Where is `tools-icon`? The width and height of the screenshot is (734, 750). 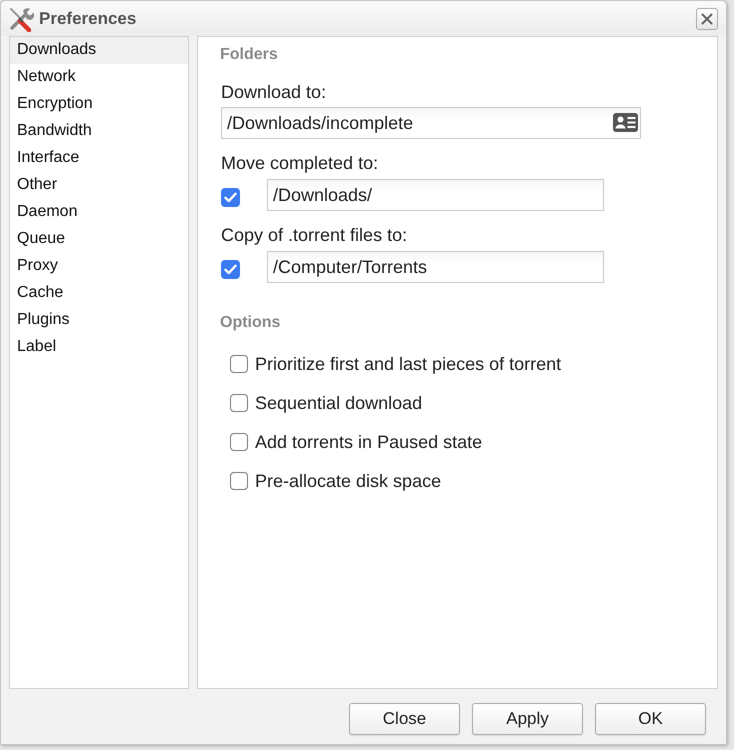 tools-icon is located at coordinates (21, 19).